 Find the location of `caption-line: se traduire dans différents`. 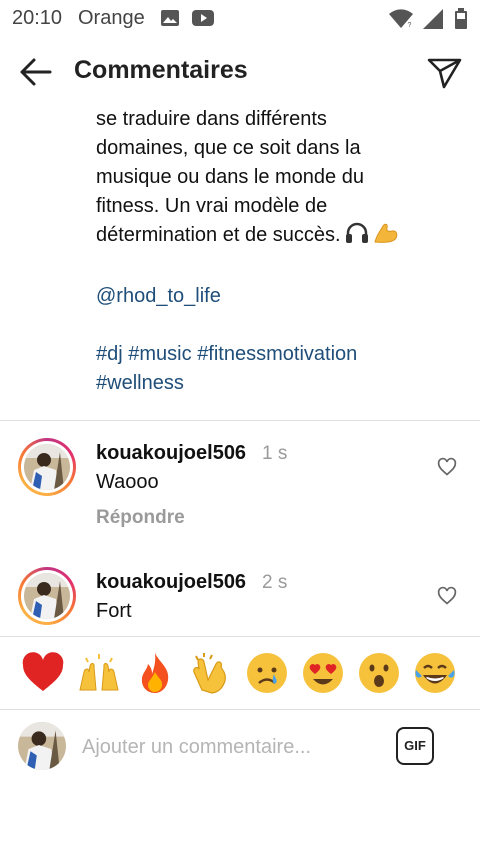

caption-line: se traduire dans différents is located at coordinates (211, 119).